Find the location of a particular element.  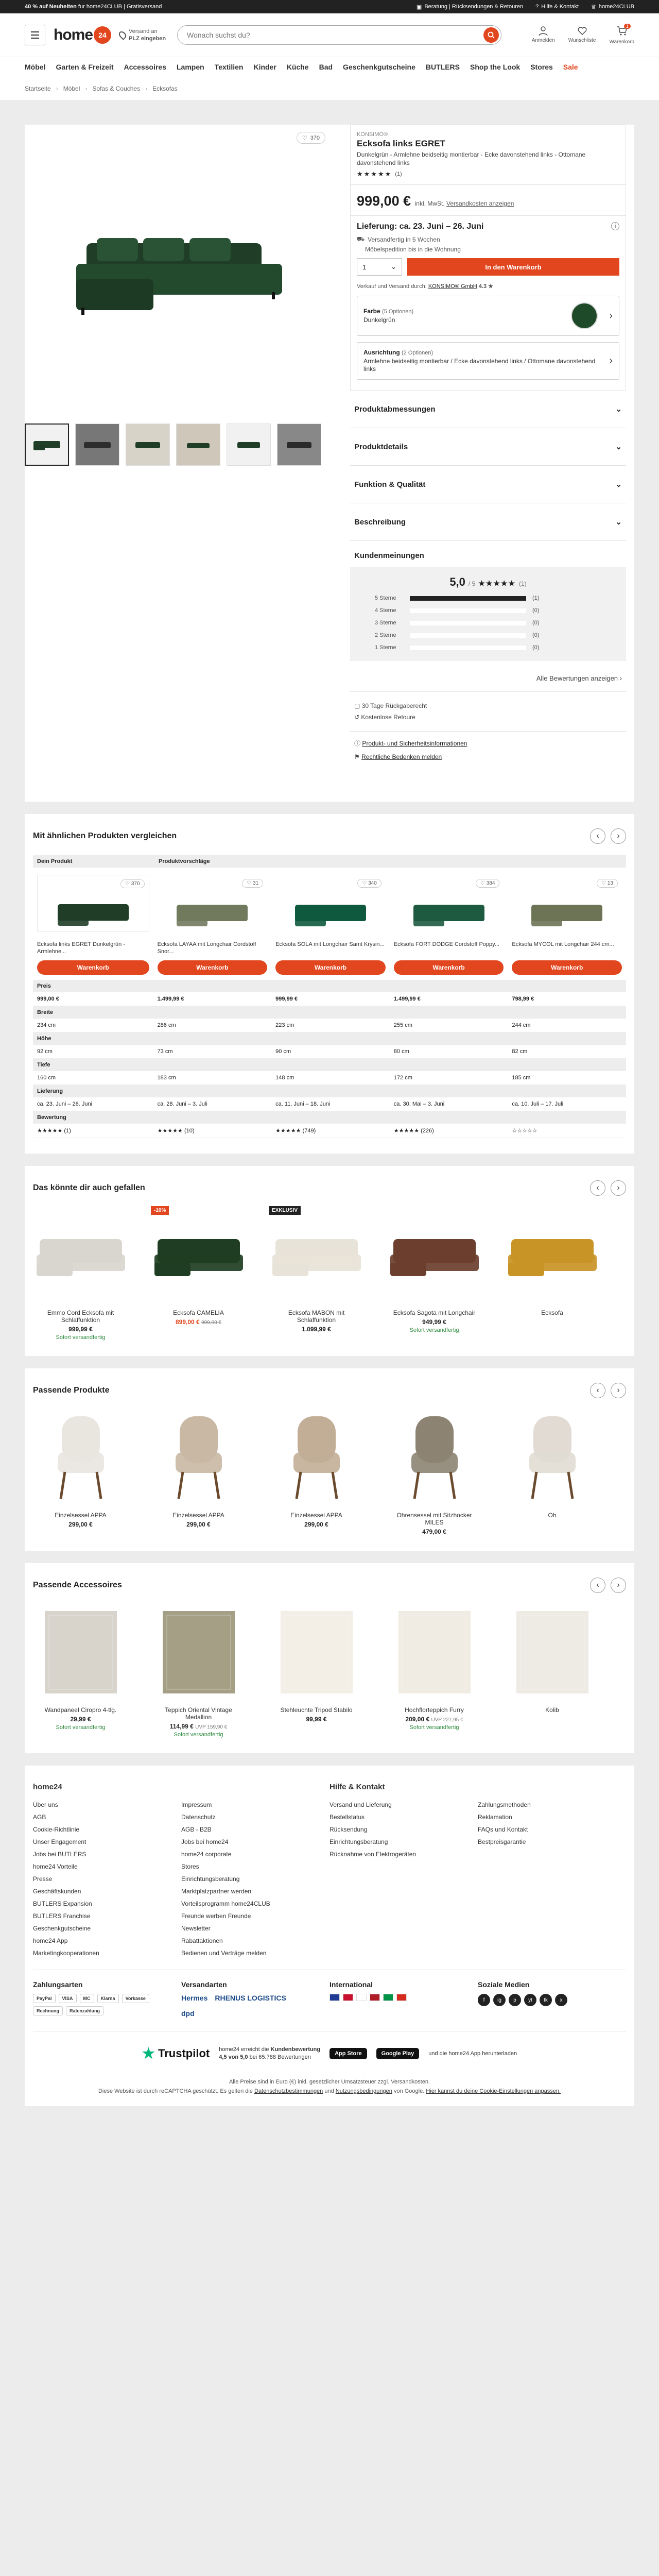

accordion-dimensions: Produktabmessungen ⌄ is located at coordinates (488, 409).